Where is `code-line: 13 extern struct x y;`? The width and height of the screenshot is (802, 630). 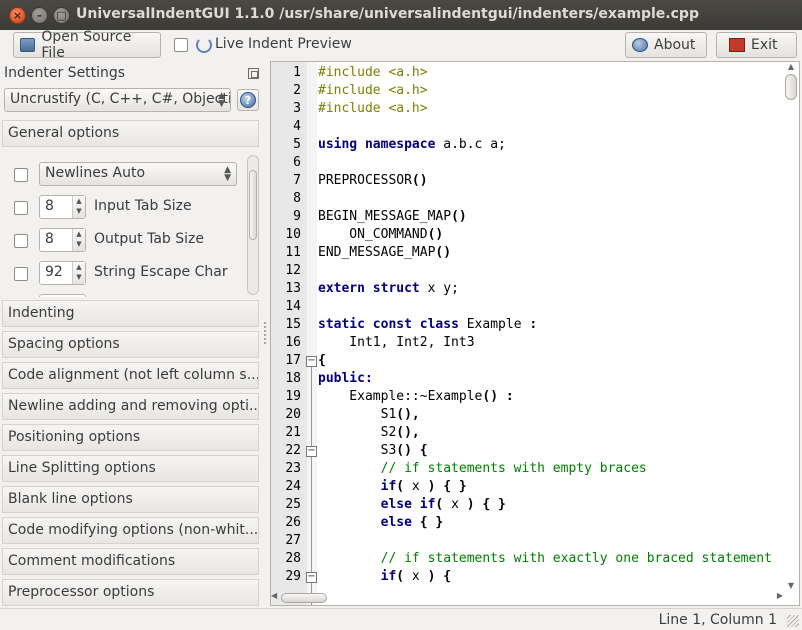 code-line: 13 extern struct x y; is located at coordinates (526, 289).